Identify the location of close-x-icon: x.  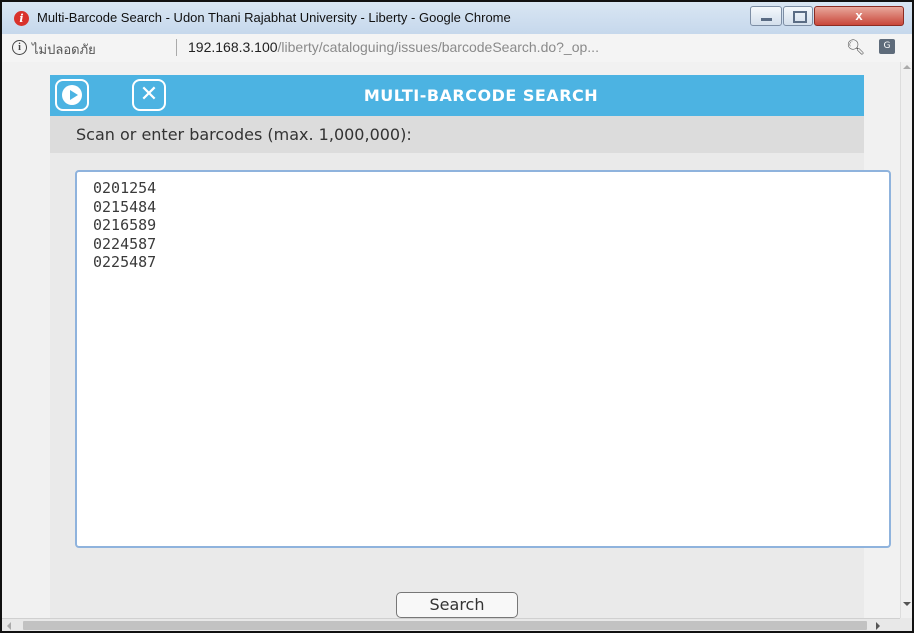
(859, 15).